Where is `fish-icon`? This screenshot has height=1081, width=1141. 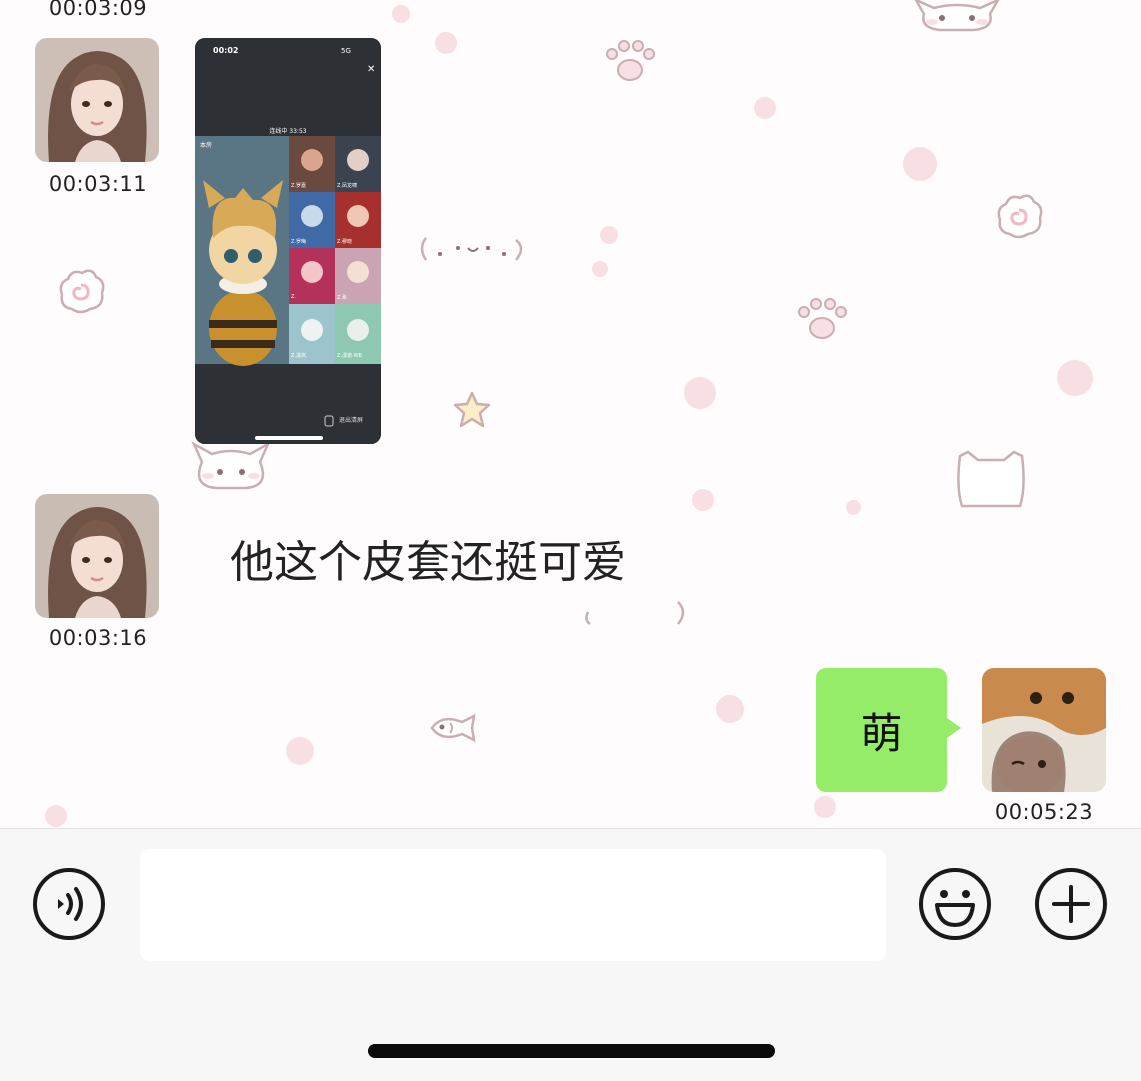 fish-icon is located at coordinates (453, 728).